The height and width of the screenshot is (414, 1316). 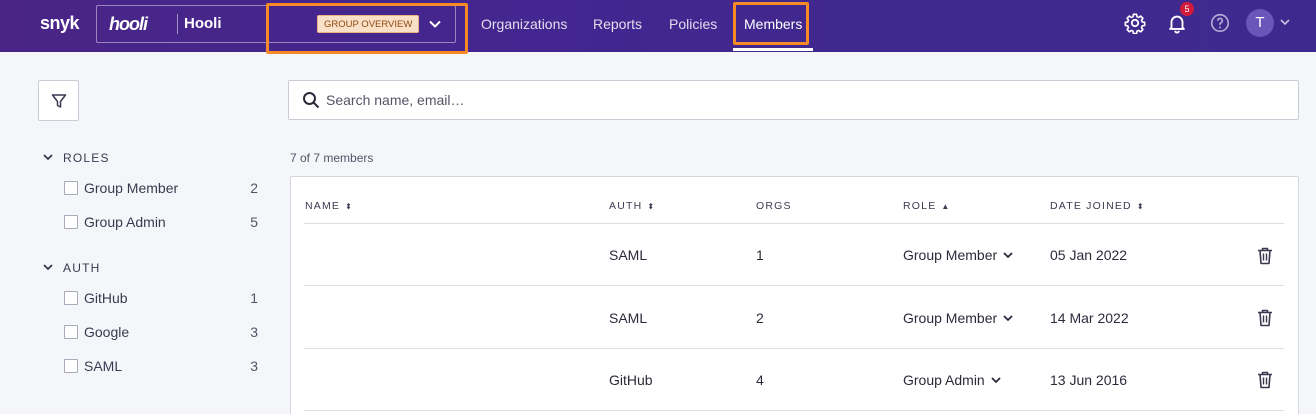 I want to click on facet-item-group-admin: Group Admin 5, so click(x=161, y=222).